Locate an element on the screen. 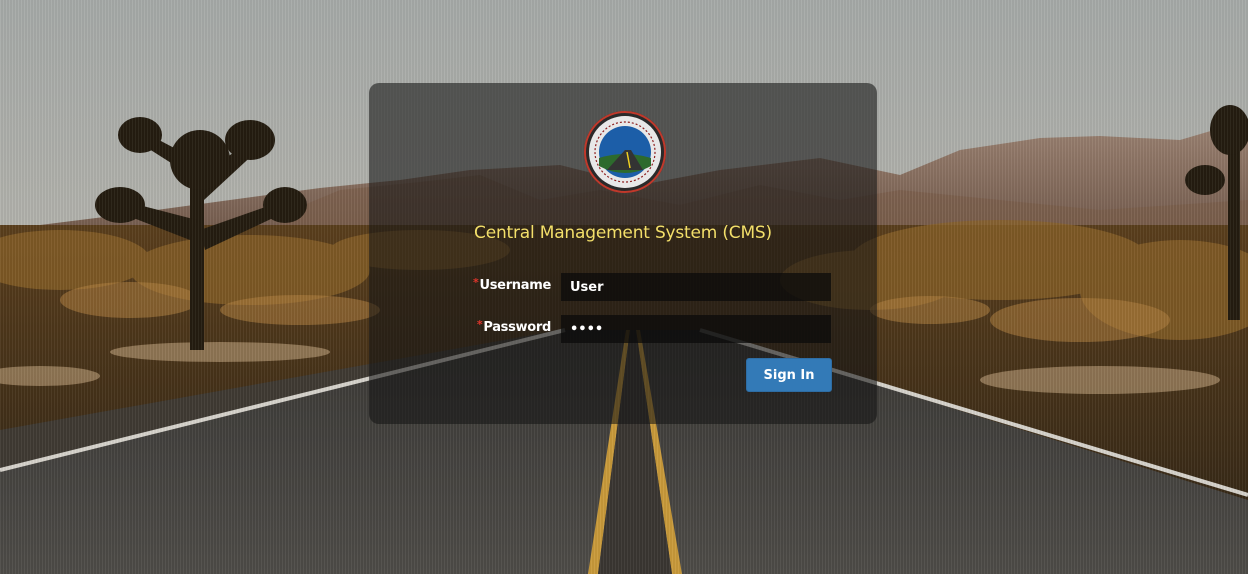 This screenshot has height=574, width=1248. department-logo is located at coordinates (625, 152).